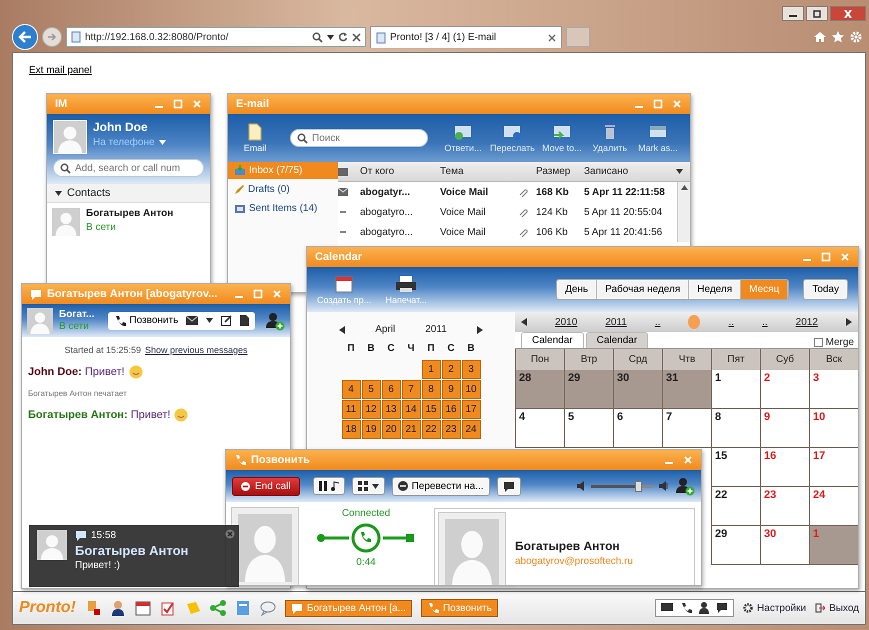 This screenshot has height=630, width=869. I want to click on date-cell: 4, so click(351, 389).